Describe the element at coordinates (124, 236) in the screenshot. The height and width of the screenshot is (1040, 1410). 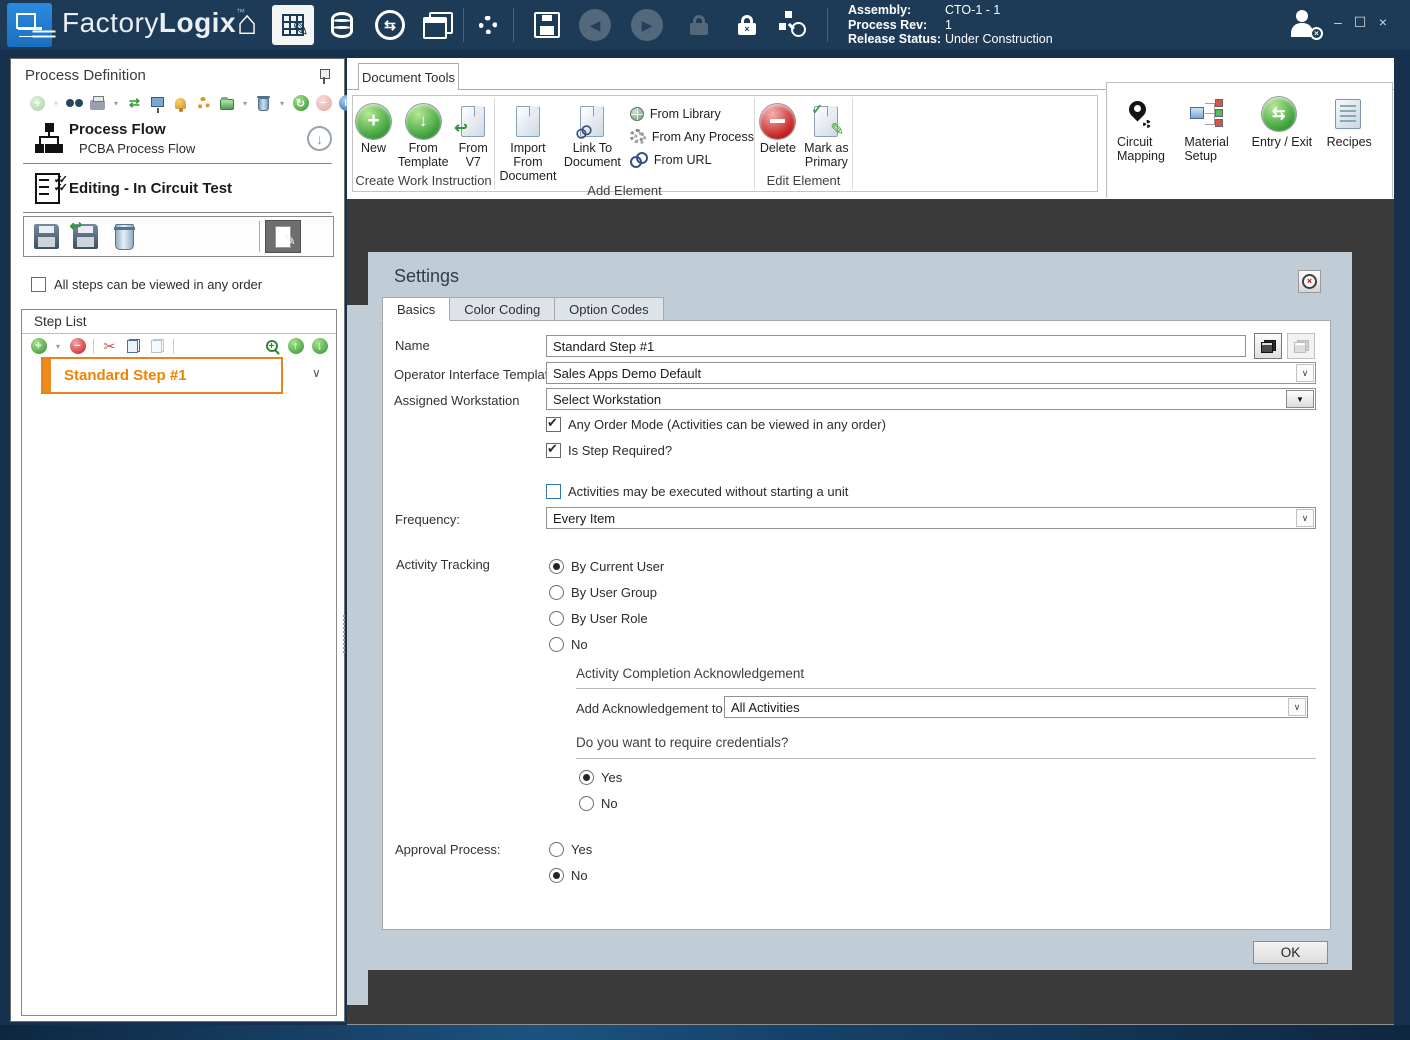
I see `delete-step-icon` at that location.